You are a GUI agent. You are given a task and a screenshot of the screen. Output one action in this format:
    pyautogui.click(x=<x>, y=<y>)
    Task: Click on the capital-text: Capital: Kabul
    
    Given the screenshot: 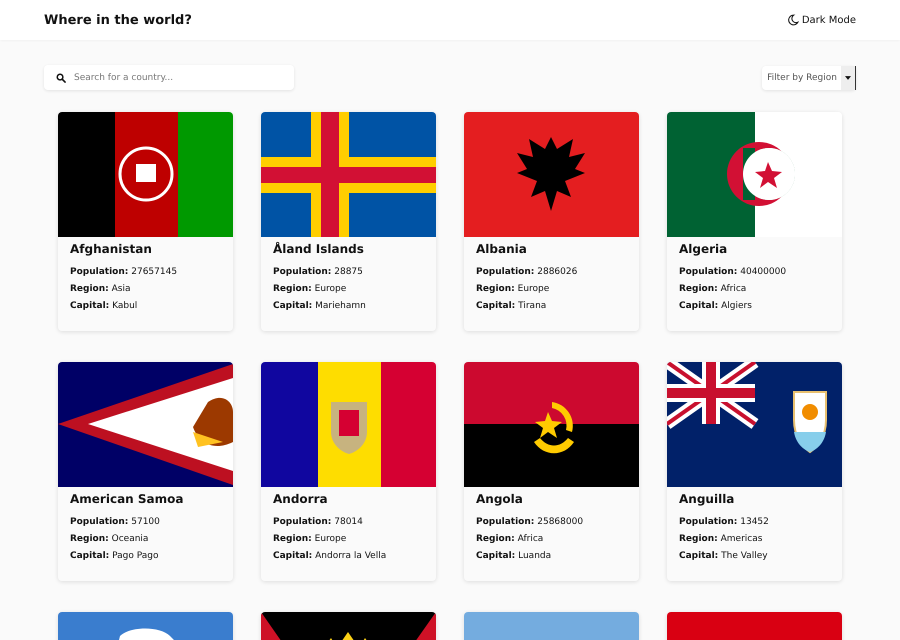 What is the action you would take?
    pyautogui.click(x=104, y=306)
    